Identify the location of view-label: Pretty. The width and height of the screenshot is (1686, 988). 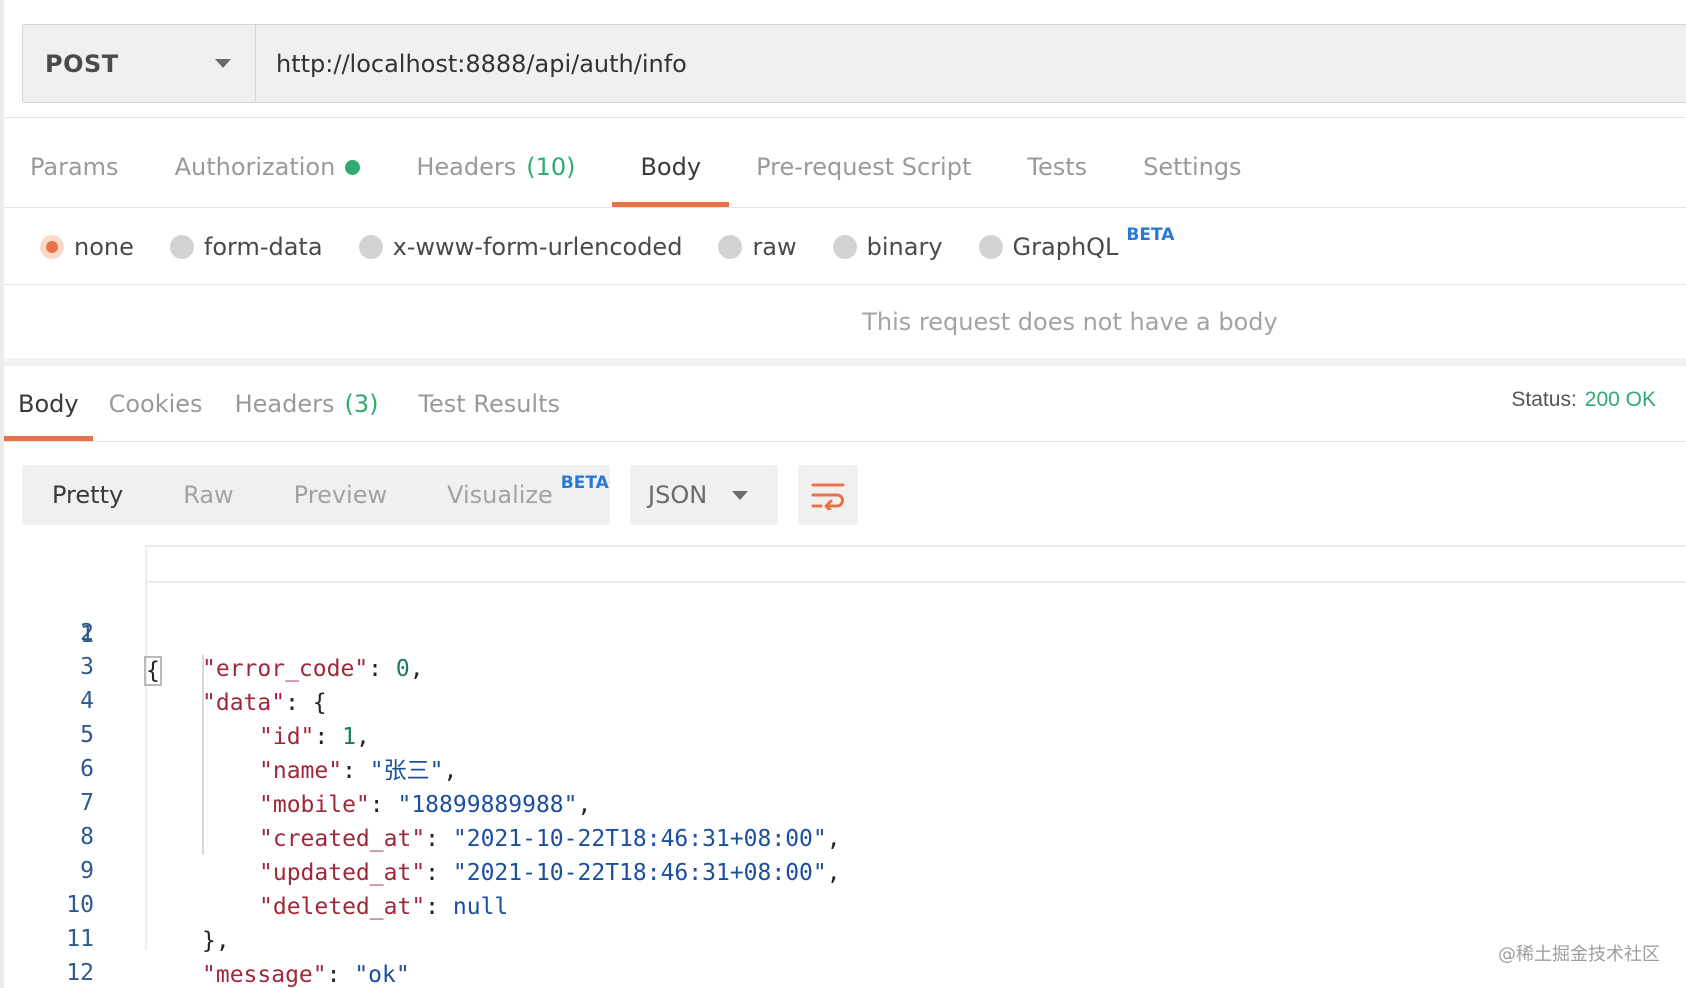
(88, 495).